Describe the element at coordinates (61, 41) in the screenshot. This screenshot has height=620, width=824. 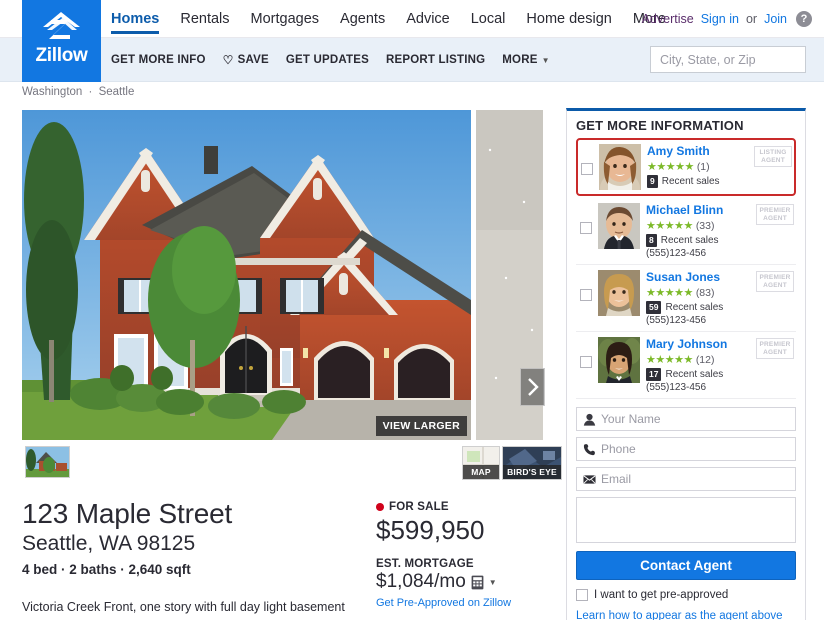
I see `zillow-logo: Zillow` at that location.